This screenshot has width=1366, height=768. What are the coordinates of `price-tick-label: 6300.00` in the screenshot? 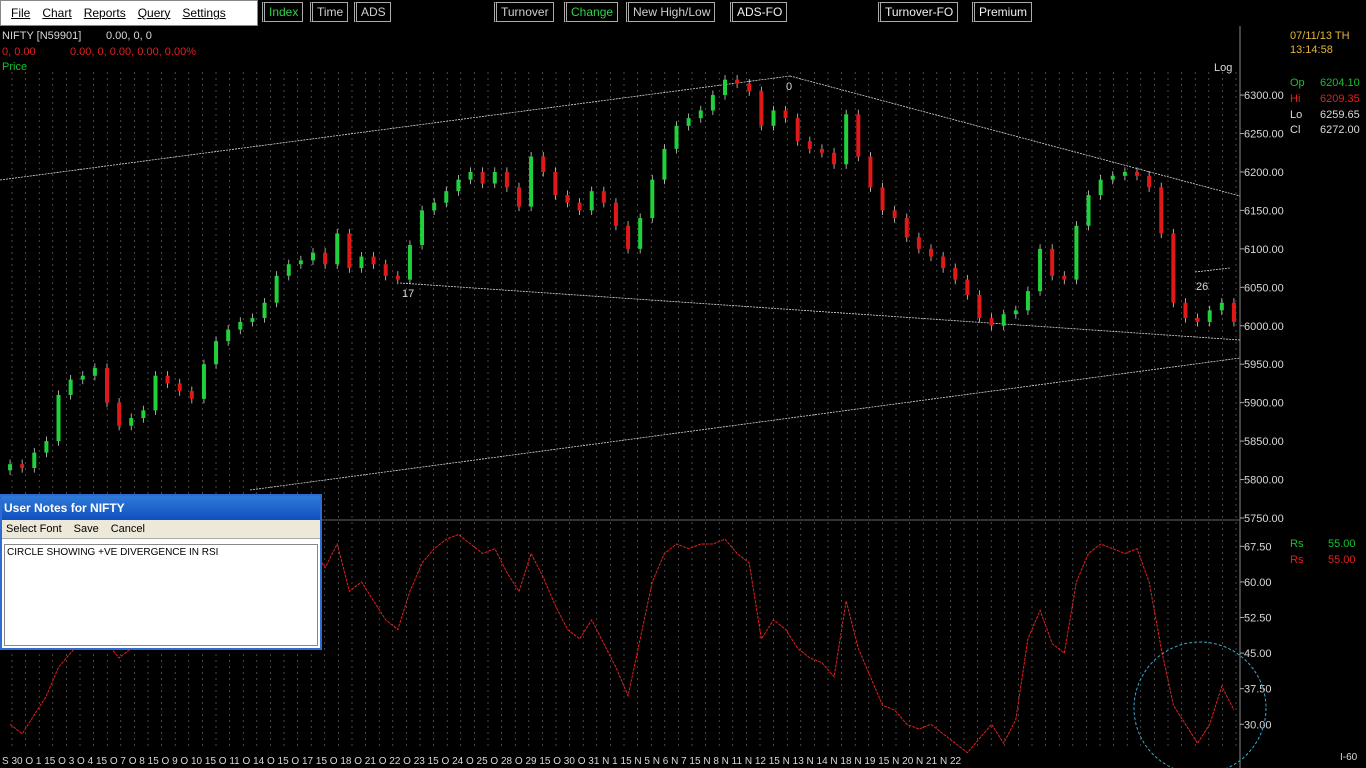 It's located at (1264, 96).